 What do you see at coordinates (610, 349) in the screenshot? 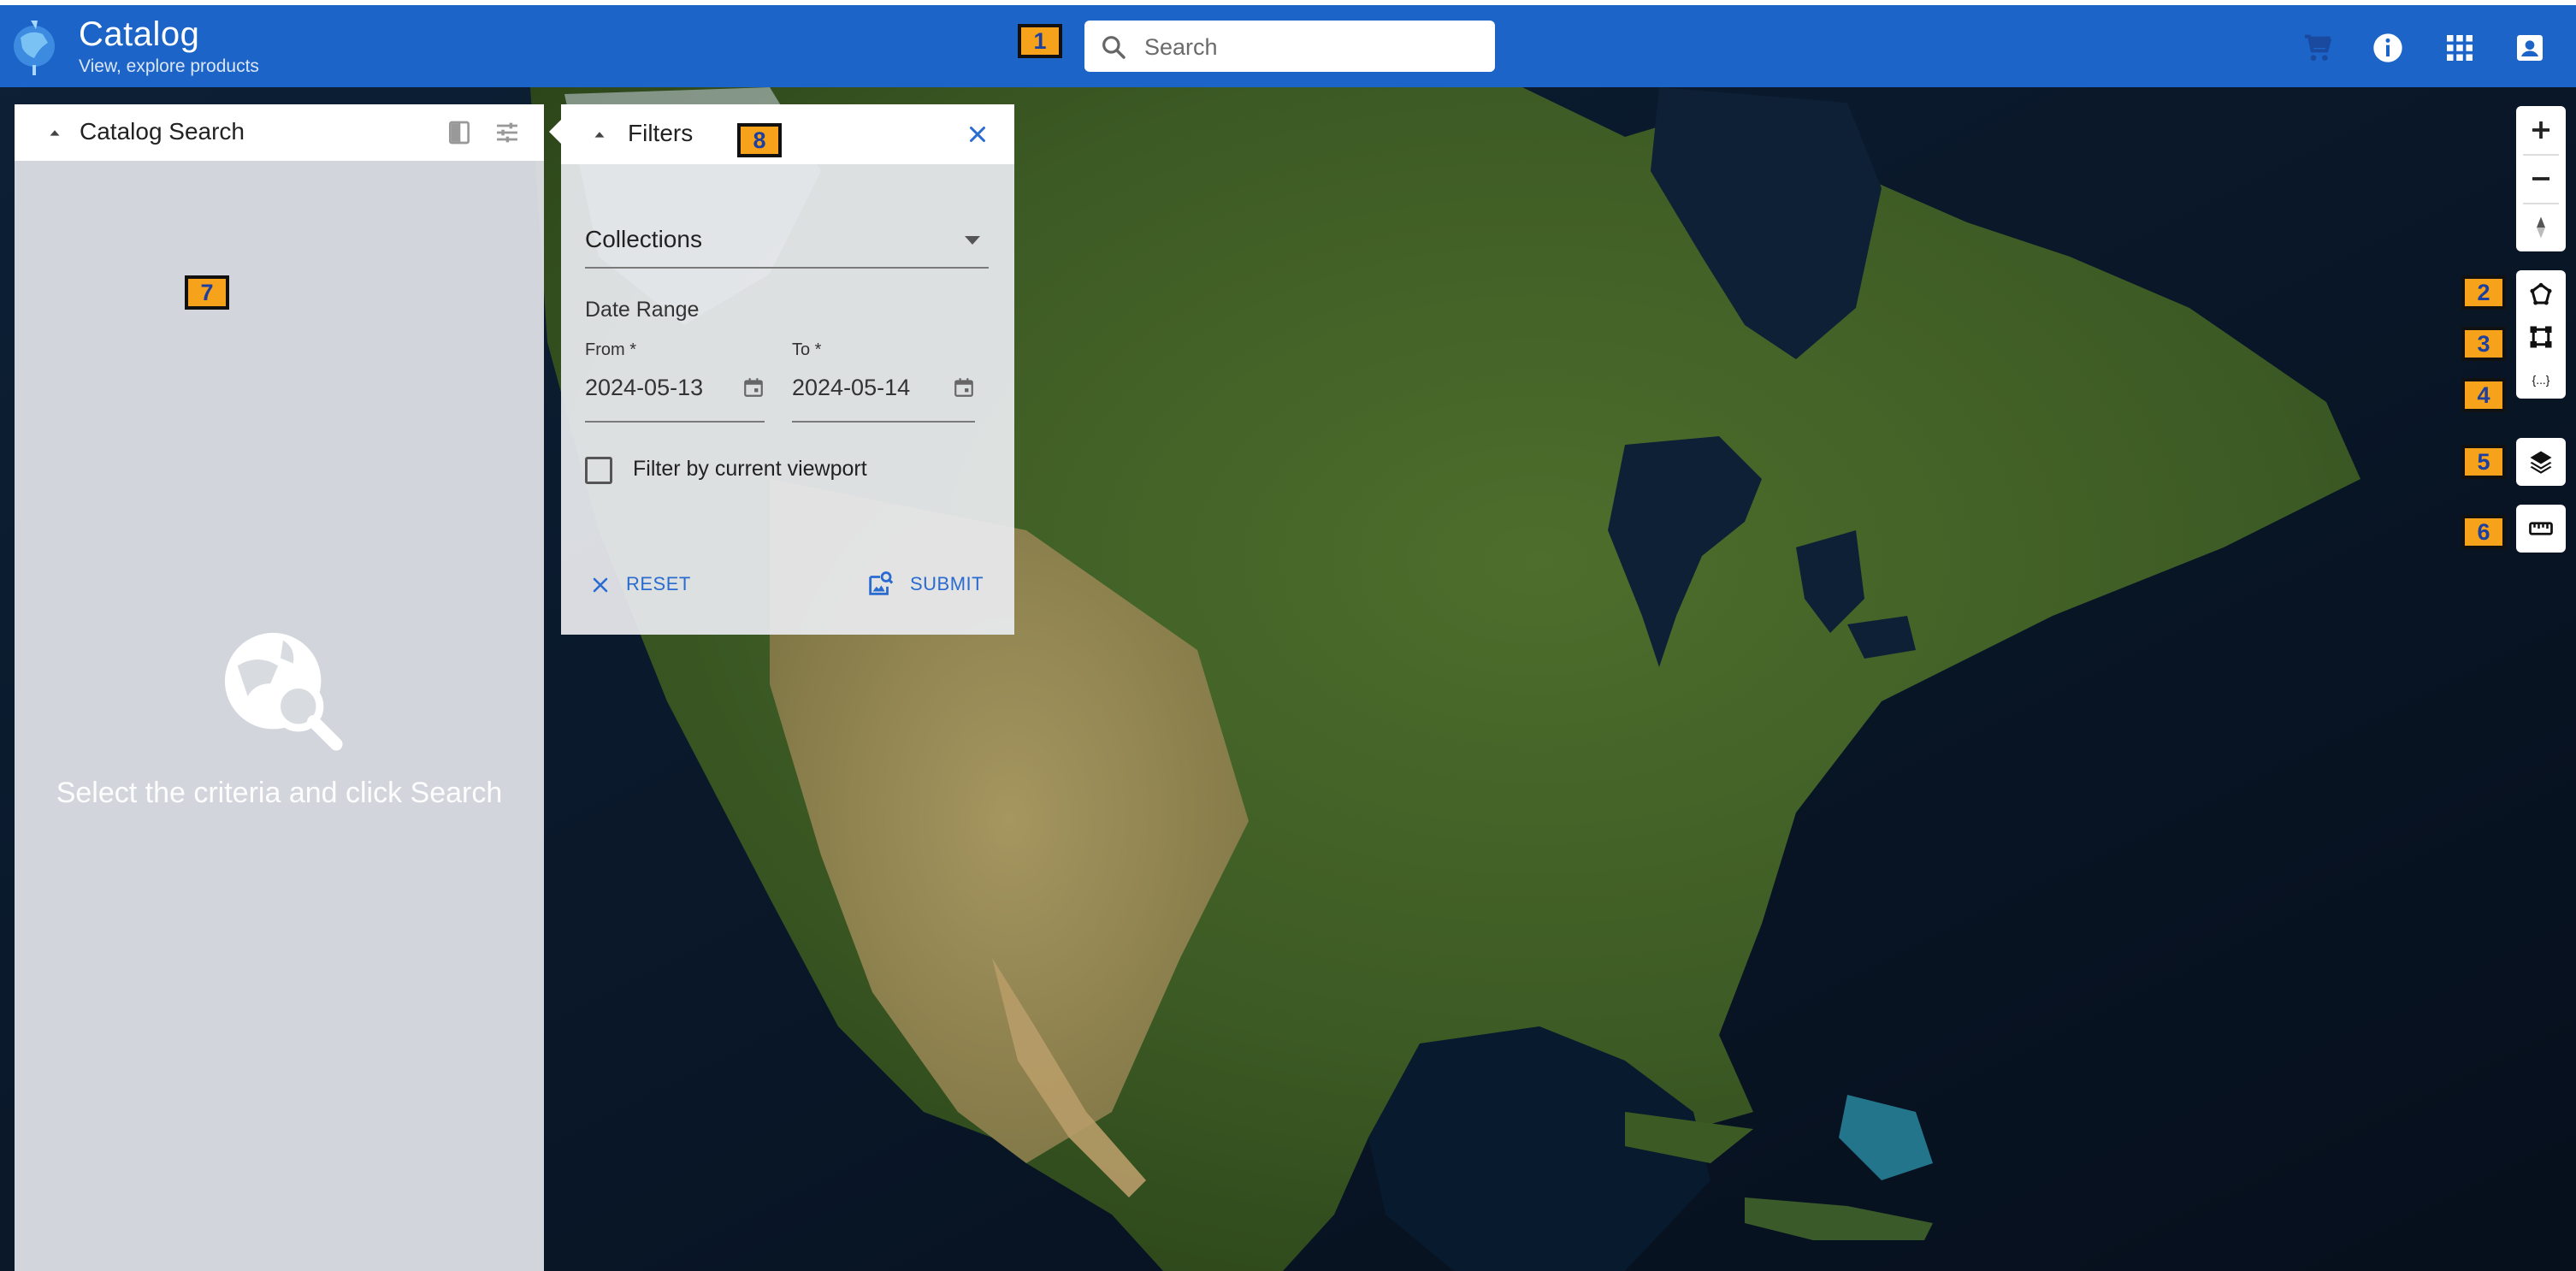
I see `from-date-label: From *` at bounding box center [610, 349].